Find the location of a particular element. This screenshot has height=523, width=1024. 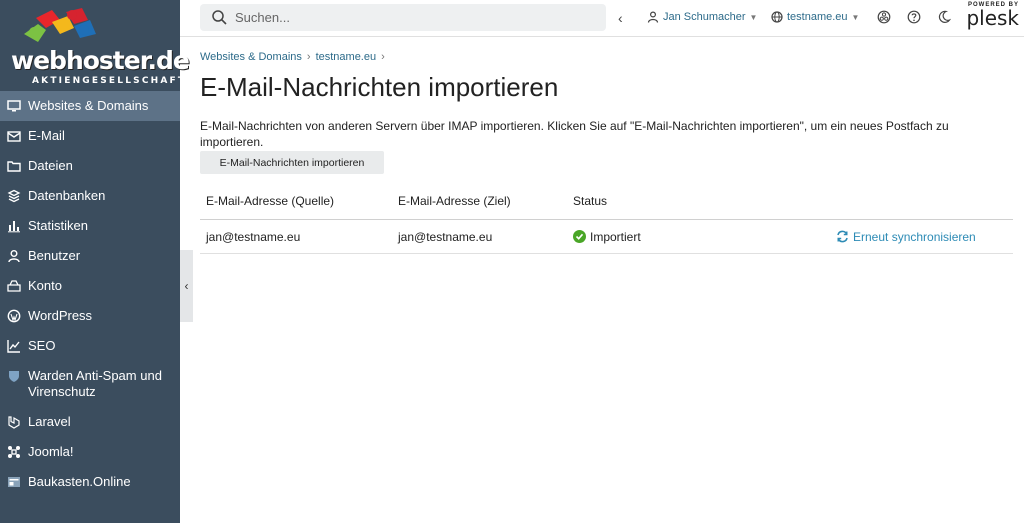

wordpress-icon is located at coordinates (14, 316).